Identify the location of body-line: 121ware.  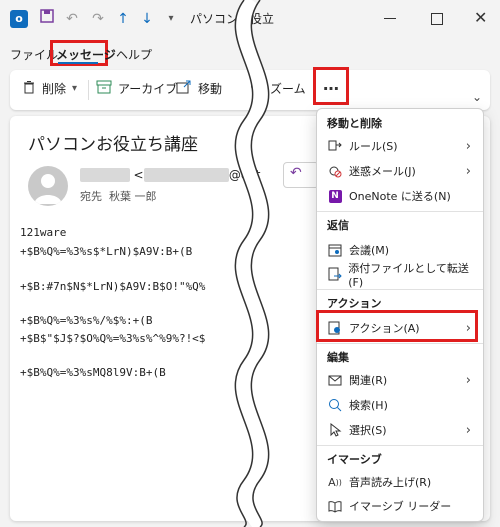
(43, 232).